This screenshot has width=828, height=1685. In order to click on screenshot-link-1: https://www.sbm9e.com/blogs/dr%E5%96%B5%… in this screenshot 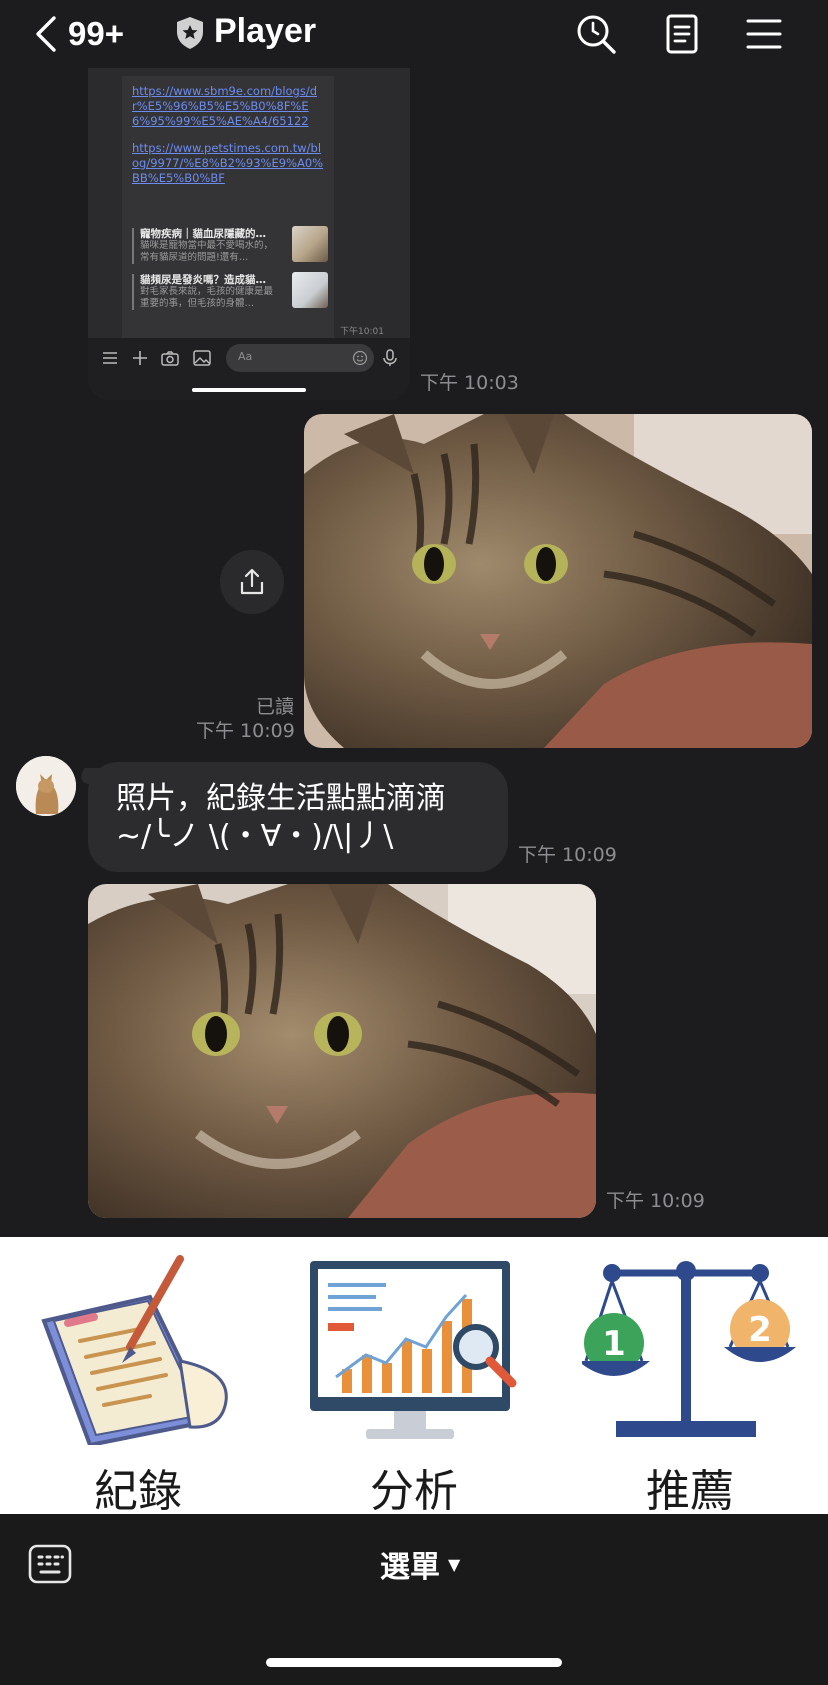, I will do `click(225, 106)`.